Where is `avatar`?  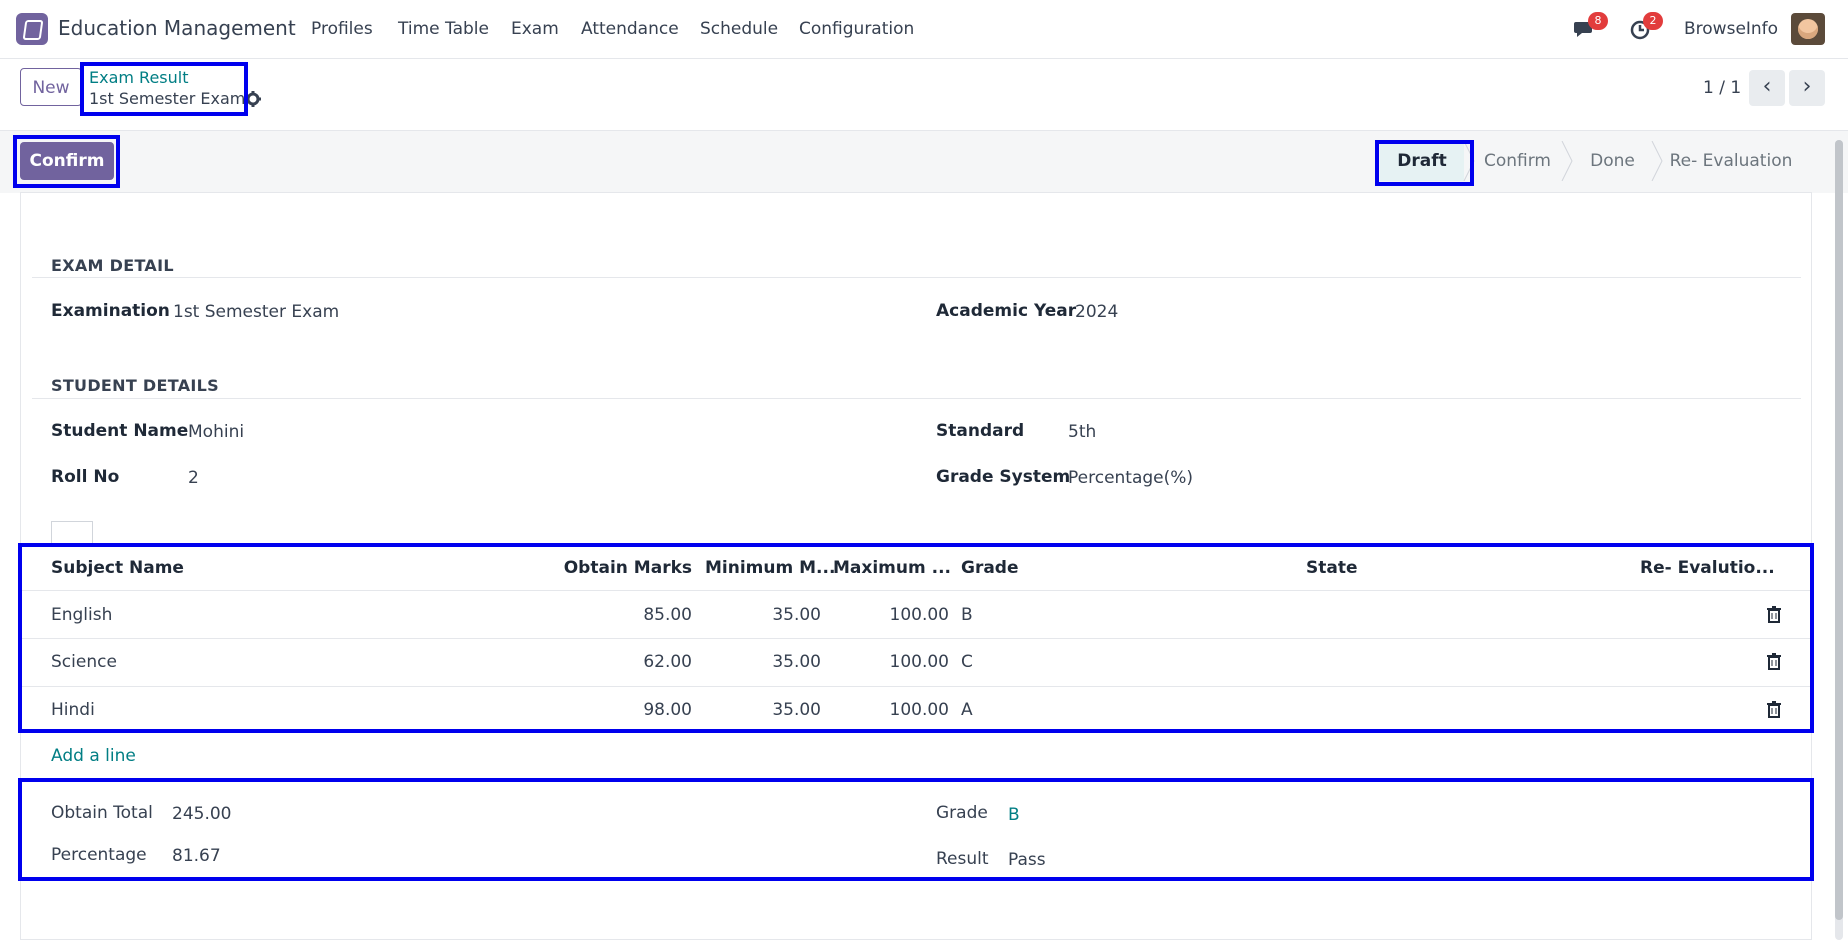
avatar is located at coordinates (1808, 29).